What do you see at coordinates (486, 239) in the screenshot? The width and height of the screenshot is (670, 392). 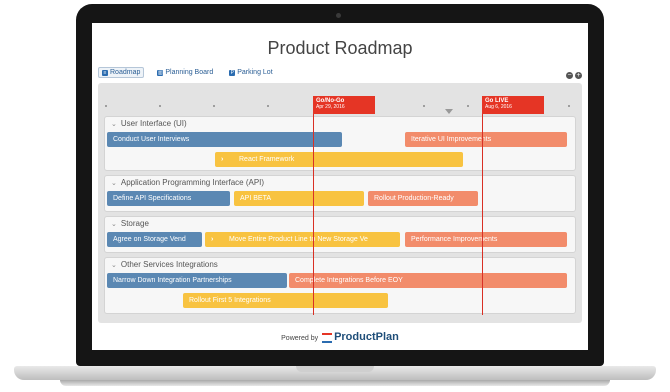 I see `bar-performance-improvements: Performance Improvements` at bounding box center [486, 239].